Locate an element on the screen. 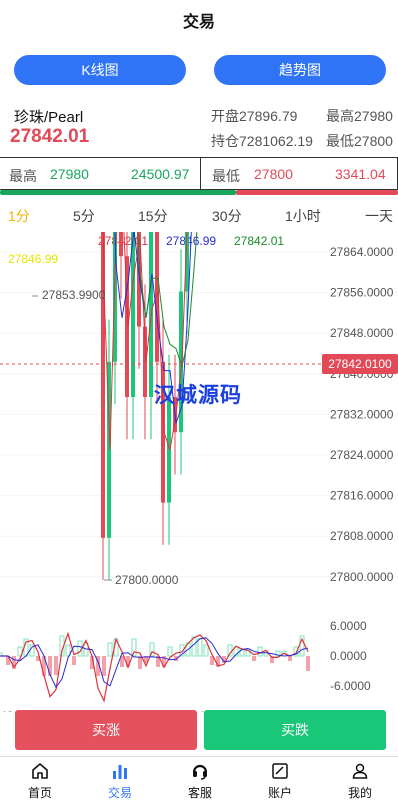 Image resolution: width=398 pixels, height=801 pixels. low-value: 27800 is located at coordinates (373, 141).